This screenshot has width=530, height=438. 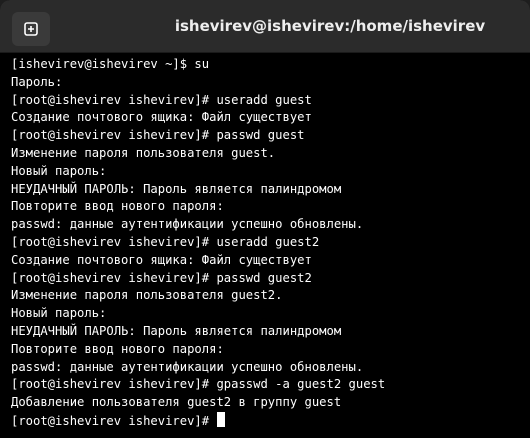 What do you see at coordinates (270, 420) in the screenshot?
I see `terminal-prompt-line: [root@ishevirev ishevirev]#` at bounding box center [270, 420].